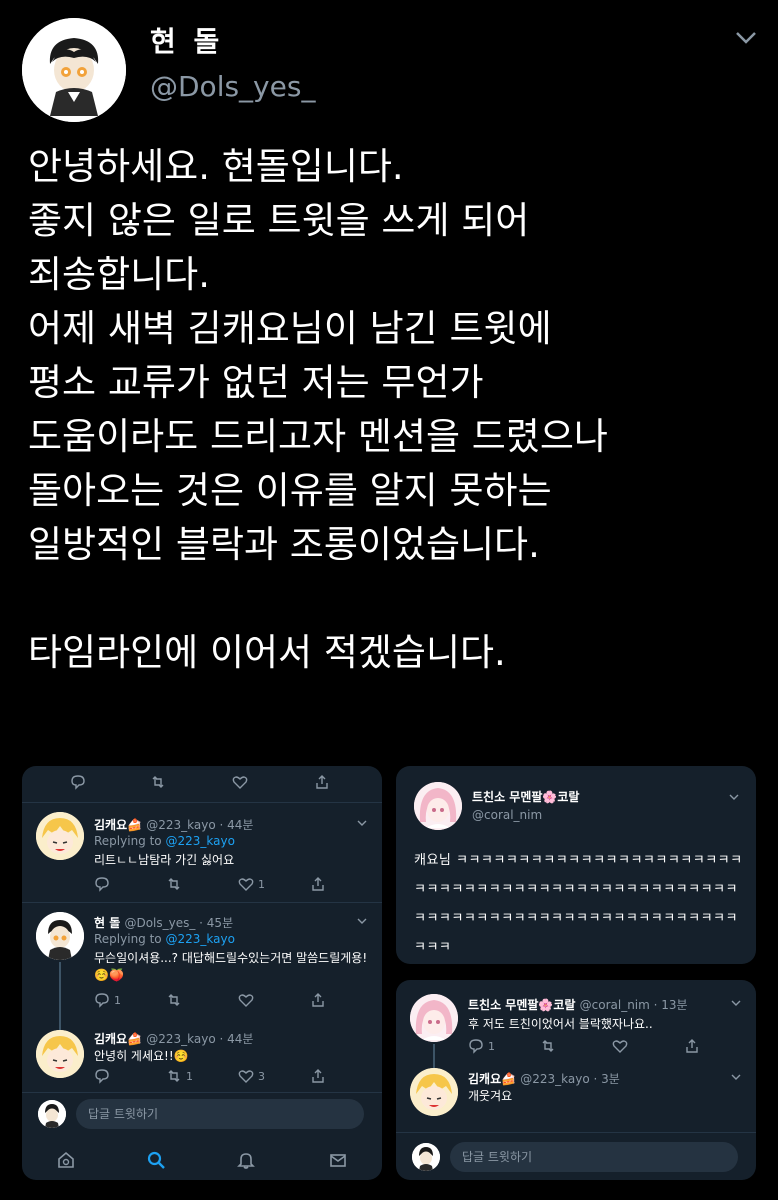 Image resolution: width=778 pixels, height=1200 pixels. I want to click on tweet-text: 안녕히 게세요!!☺️, so click(141, 1056).